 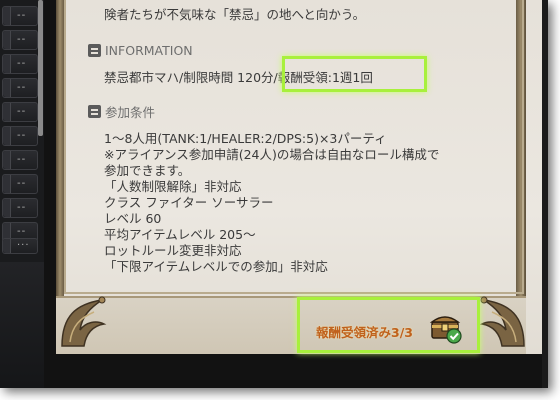 I want to click on reward-limit-highlight, so click(x=354, y=74).